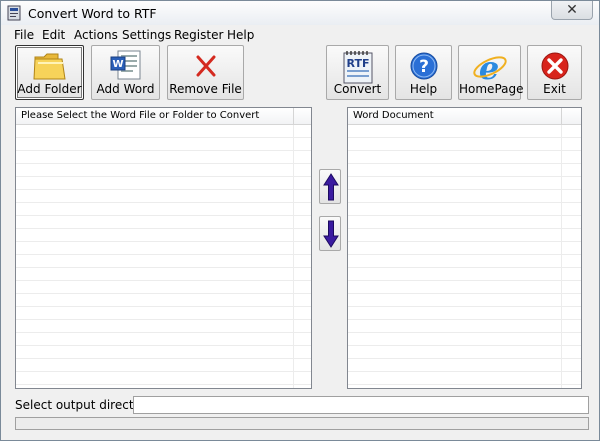 This screenshot has width=600, height=441. I want to click on convert-button: RTF Convert, so click(357, 72).